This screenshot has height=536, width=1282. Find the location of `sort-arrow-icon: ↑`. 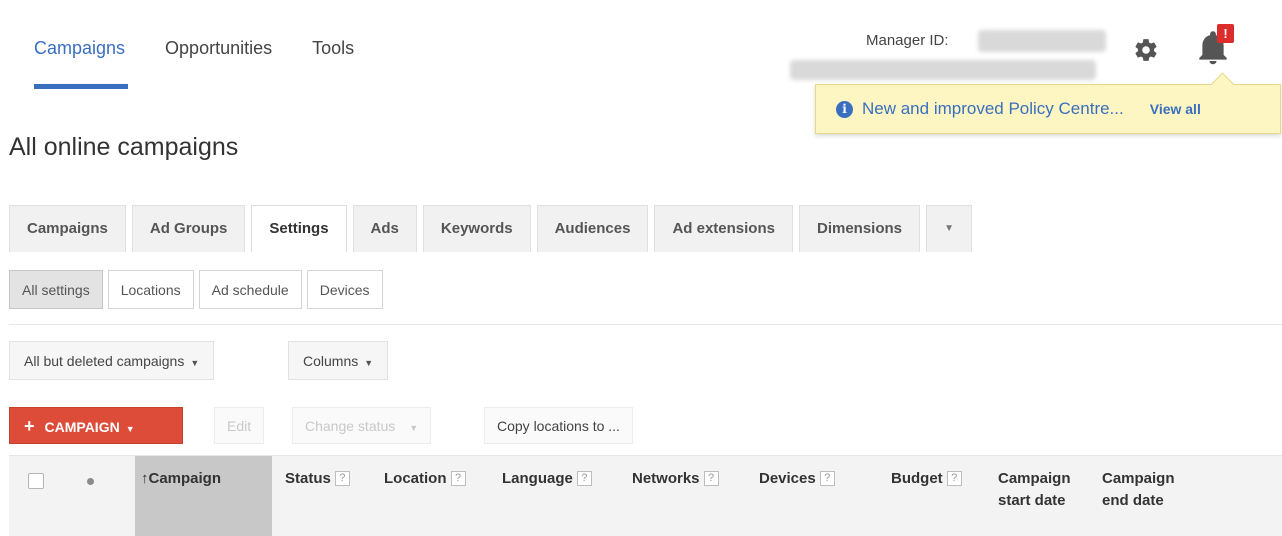

sort-arrow-icon: ↑ is located at coordinates (145, 478).